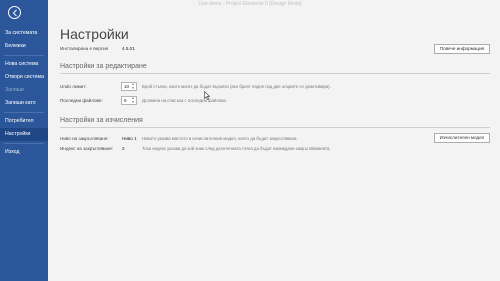 This screenshot has height=281, width=500. Describe the element at coordinates (24, 103) in the screenshot. I see `sidebar-item-save-as: Запиши като` at that location.